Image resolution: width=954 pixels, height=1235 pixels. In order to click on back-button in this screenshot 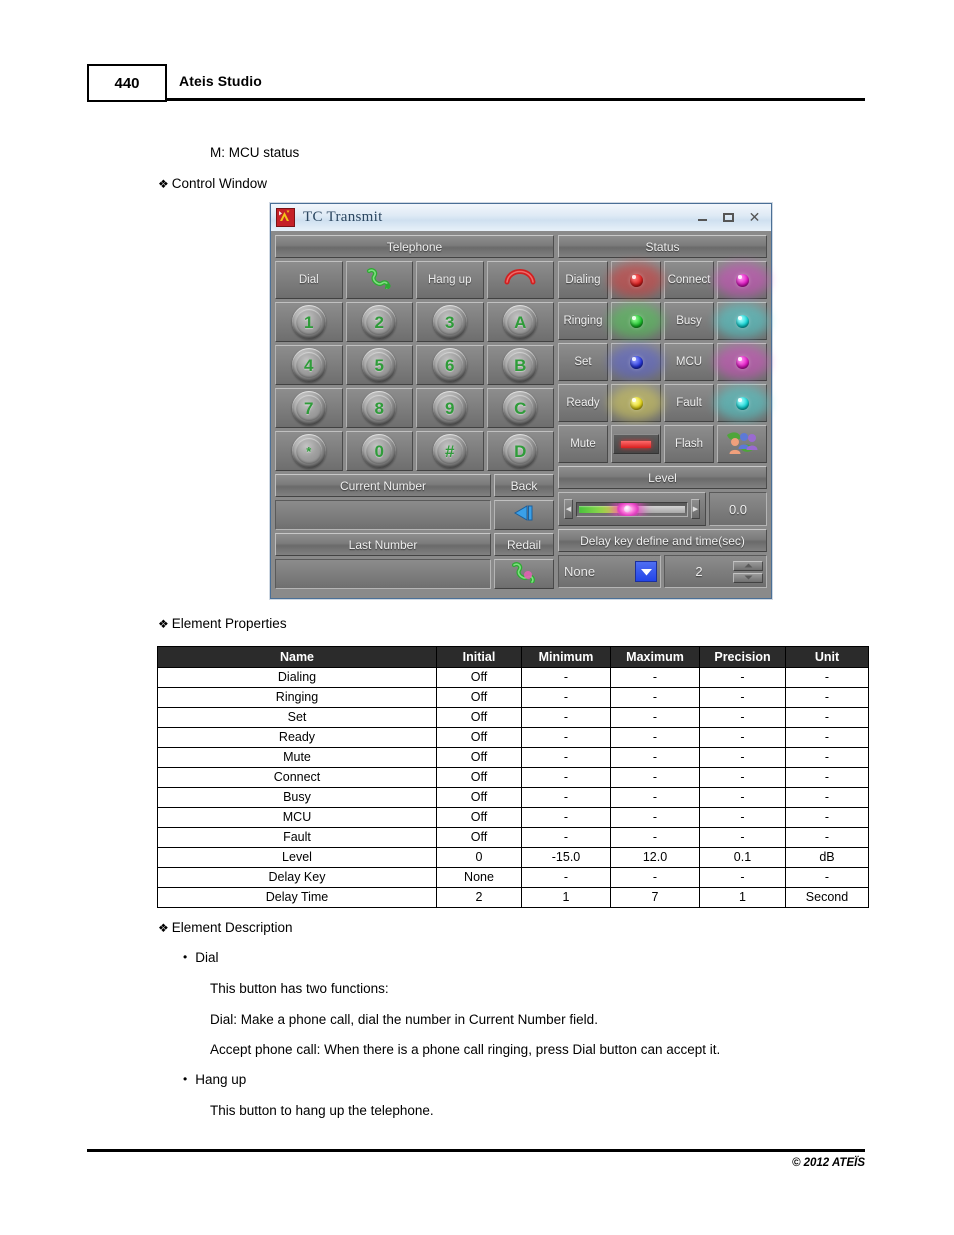, I will do `click(524, 515)`.